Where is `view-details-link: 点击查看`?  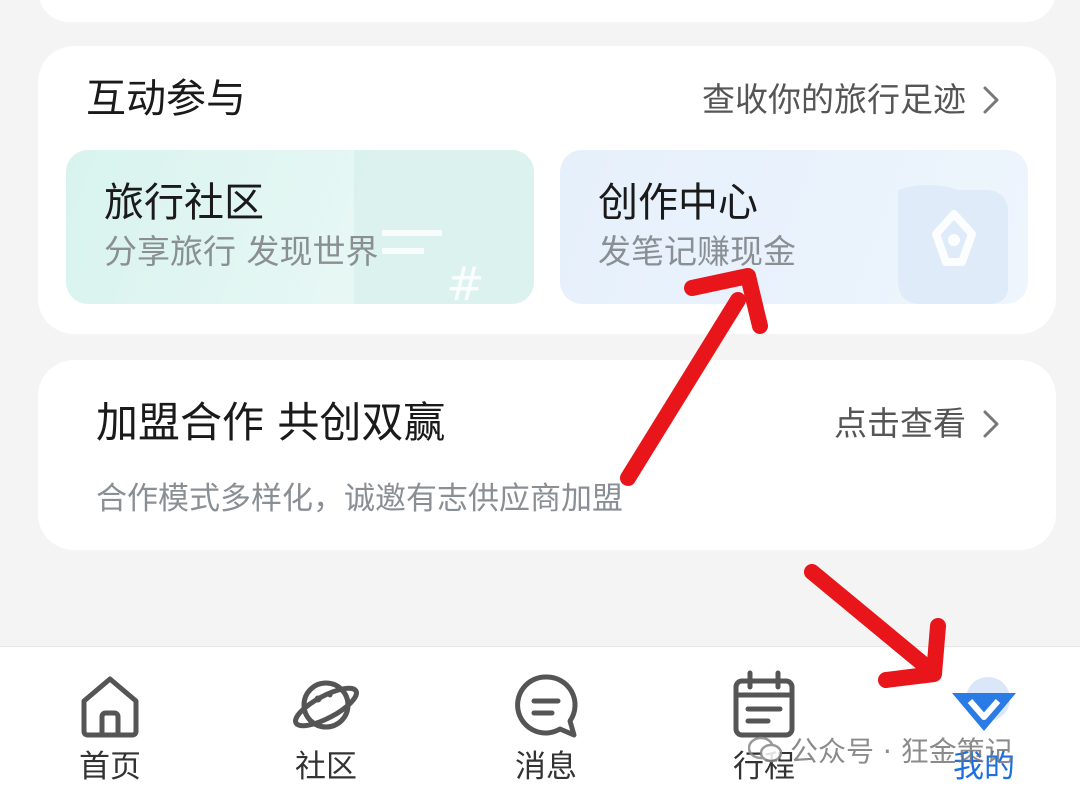
view-details-link: 点击查看 is located at coordinates (918, 424).